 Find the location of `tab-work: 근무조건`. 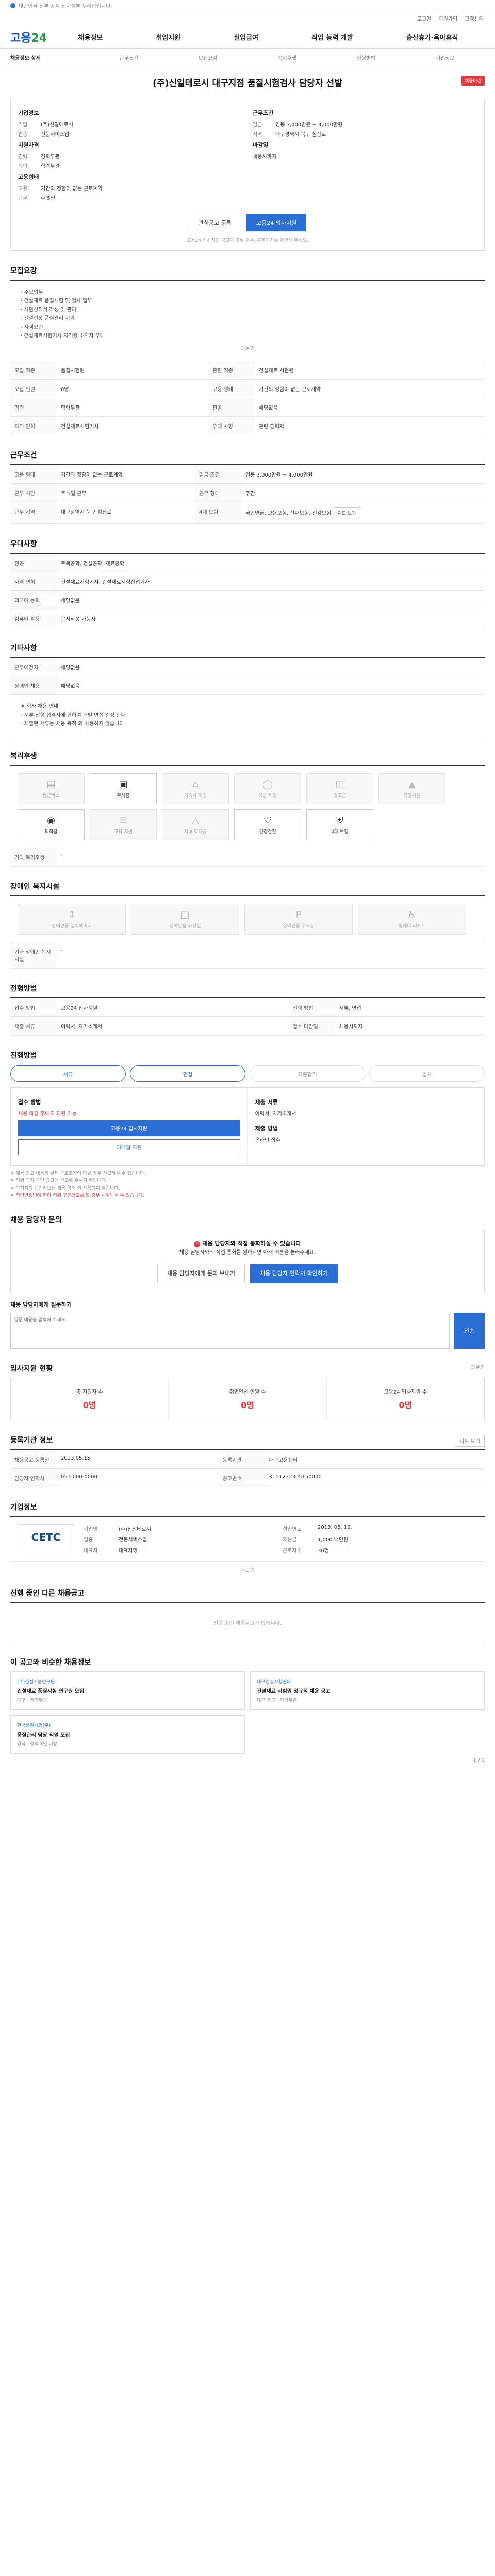

tab-work: 근무조건 is located at coordinates (128, 57).